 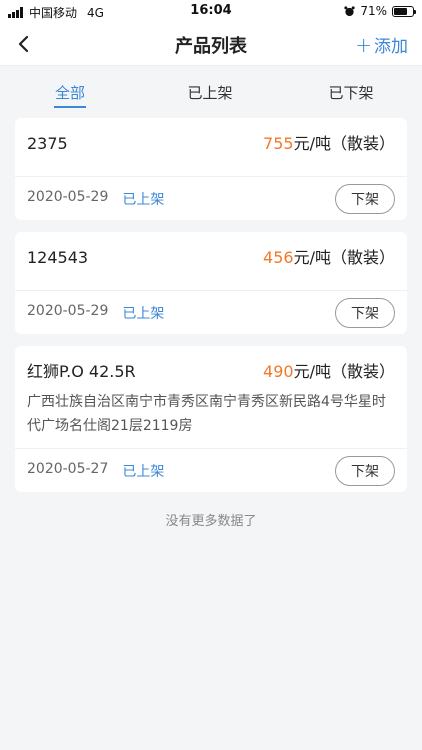 What do you see at coordinates (211, 169) in the screenshot?
I see `product-card: 2375 755元/吨（散装） 2020-05-29 已上架 下架` at bounding box center [211, 169].